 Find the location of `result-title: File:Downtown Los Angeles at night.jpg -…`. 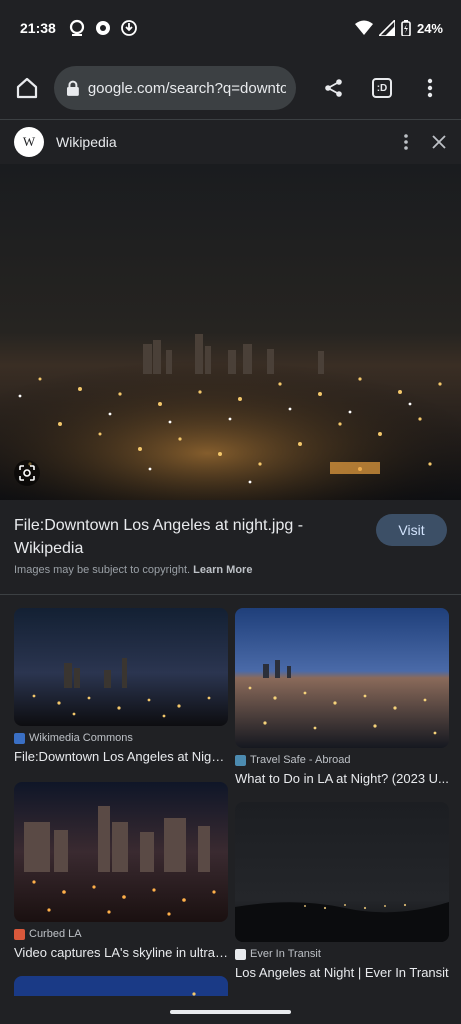

result-title: File:Downtown Los Angeles at night.jpg -… is located at coordinates (179, 537).